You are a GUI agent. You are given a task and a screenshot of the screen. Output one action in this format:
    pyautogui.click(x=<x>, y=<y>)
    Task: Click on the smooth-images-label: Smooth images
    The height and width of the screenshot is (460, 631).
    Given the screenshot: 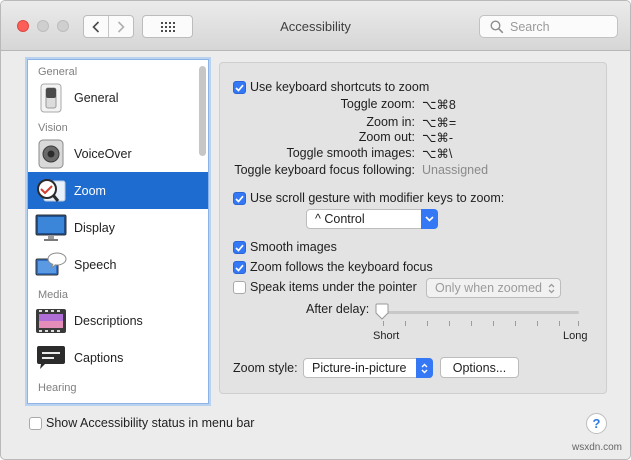 What is the action you would take?
    pyautogui.click(x=293, y=247)
    